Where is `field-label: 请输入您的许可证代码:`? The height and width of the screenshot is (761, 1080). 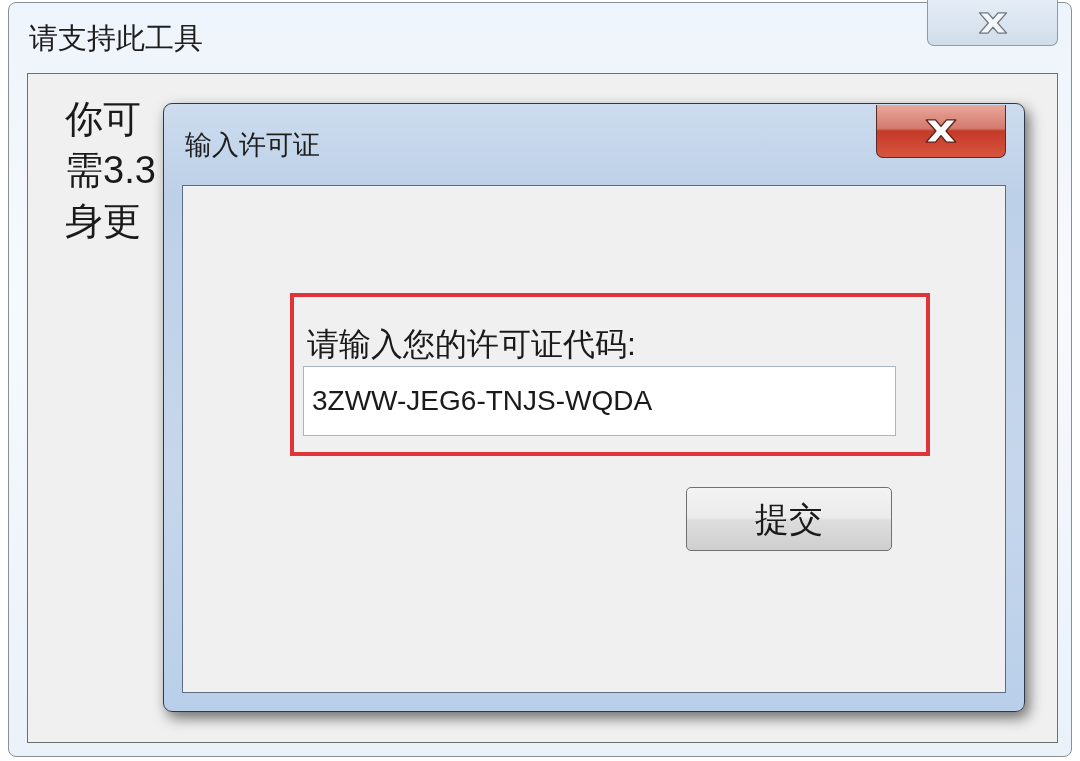 field-label: 请输入您的许可证代码: is located at coordinates (471, 344).